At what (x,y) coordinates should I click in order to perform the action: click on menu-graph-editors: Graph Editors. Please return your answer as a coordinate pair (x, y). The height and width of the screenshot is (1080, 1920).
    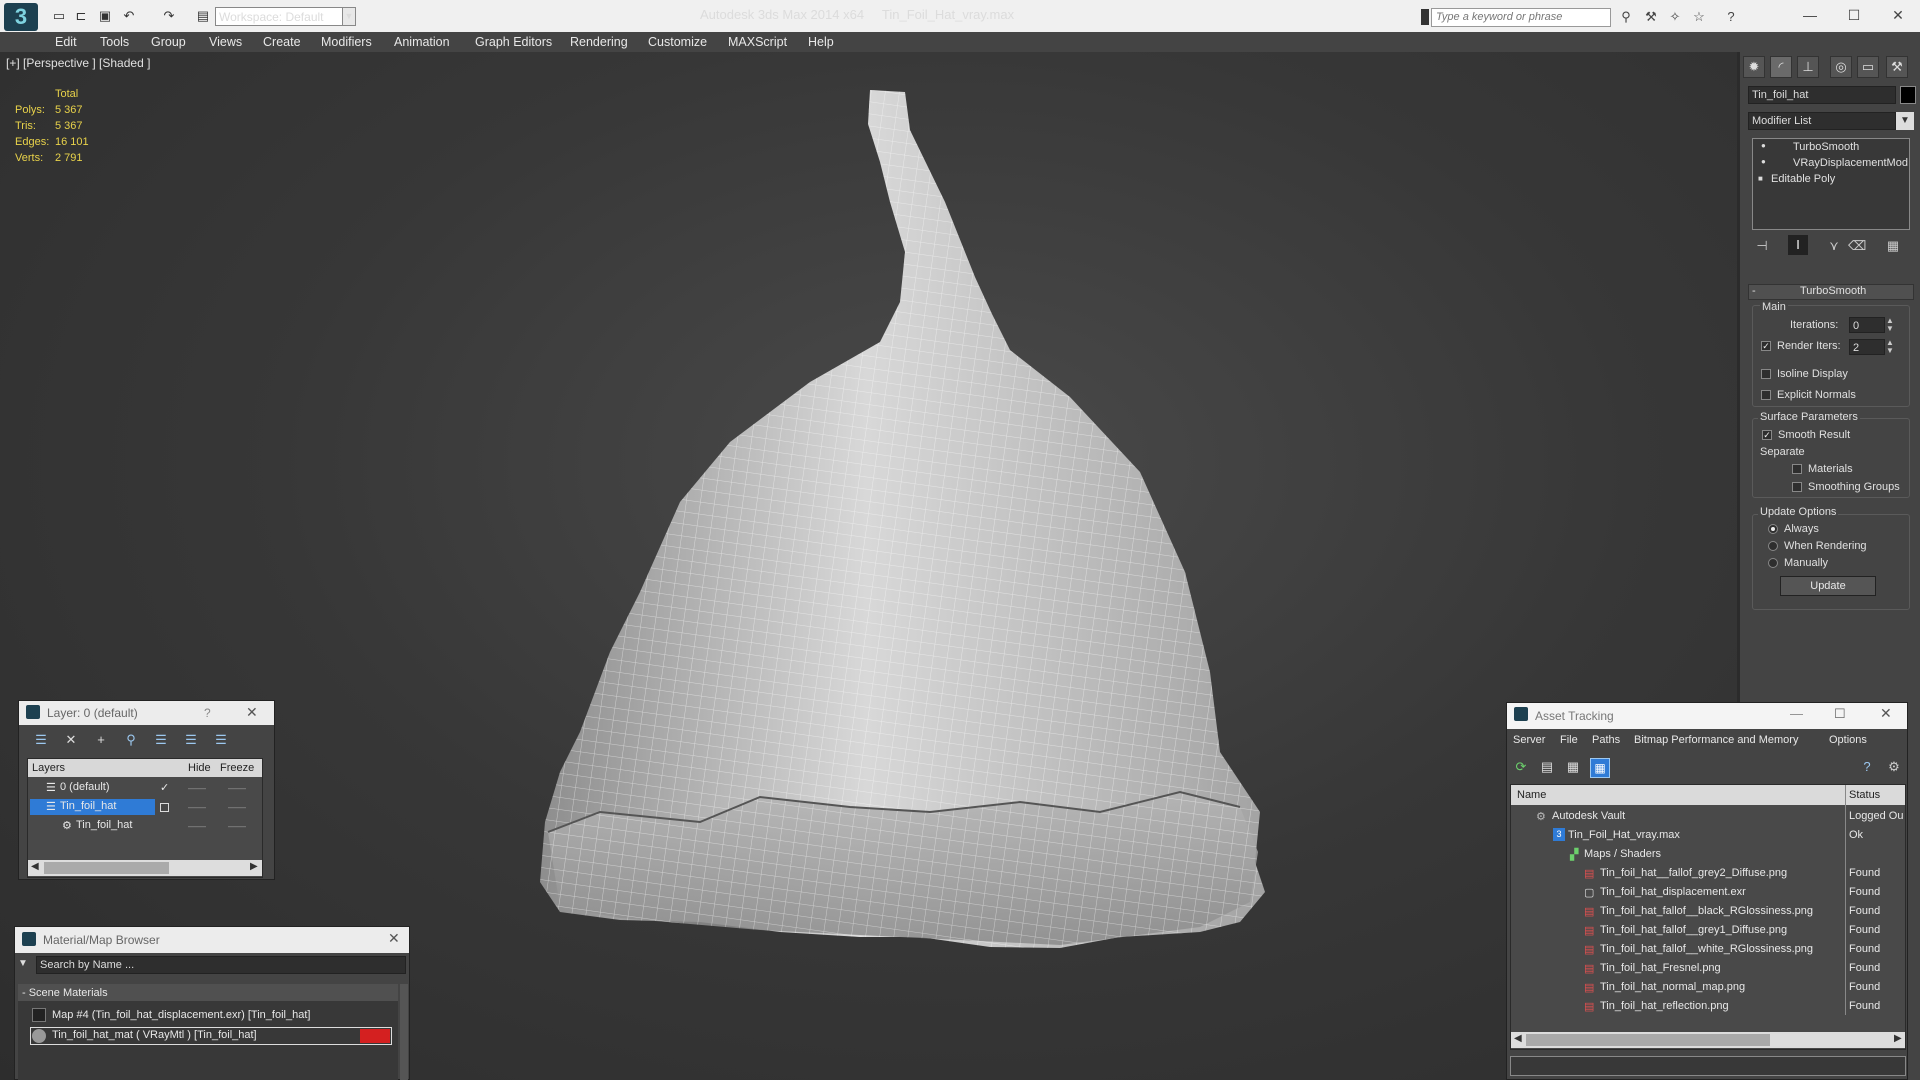
    Looking at the image, I should click on (513, 42).